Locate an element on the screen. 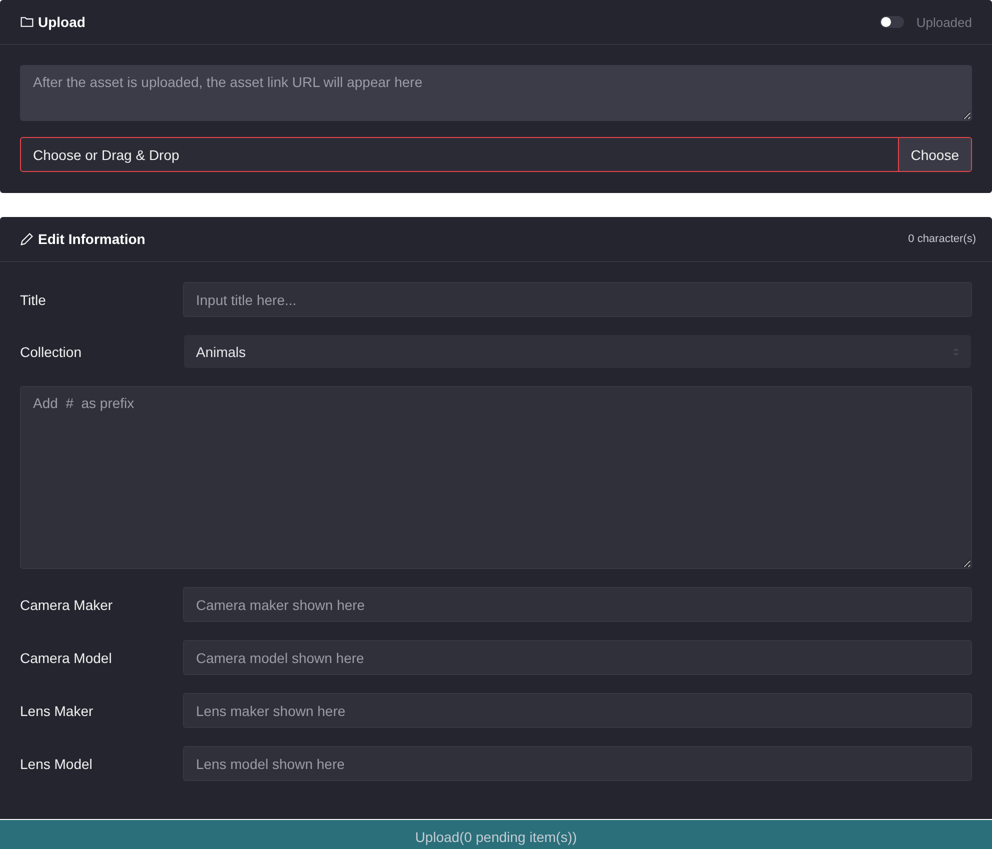 The height and width of the screenshot is (849, 992). toggle-label: Uploaded is located at coordinates (944, 22).